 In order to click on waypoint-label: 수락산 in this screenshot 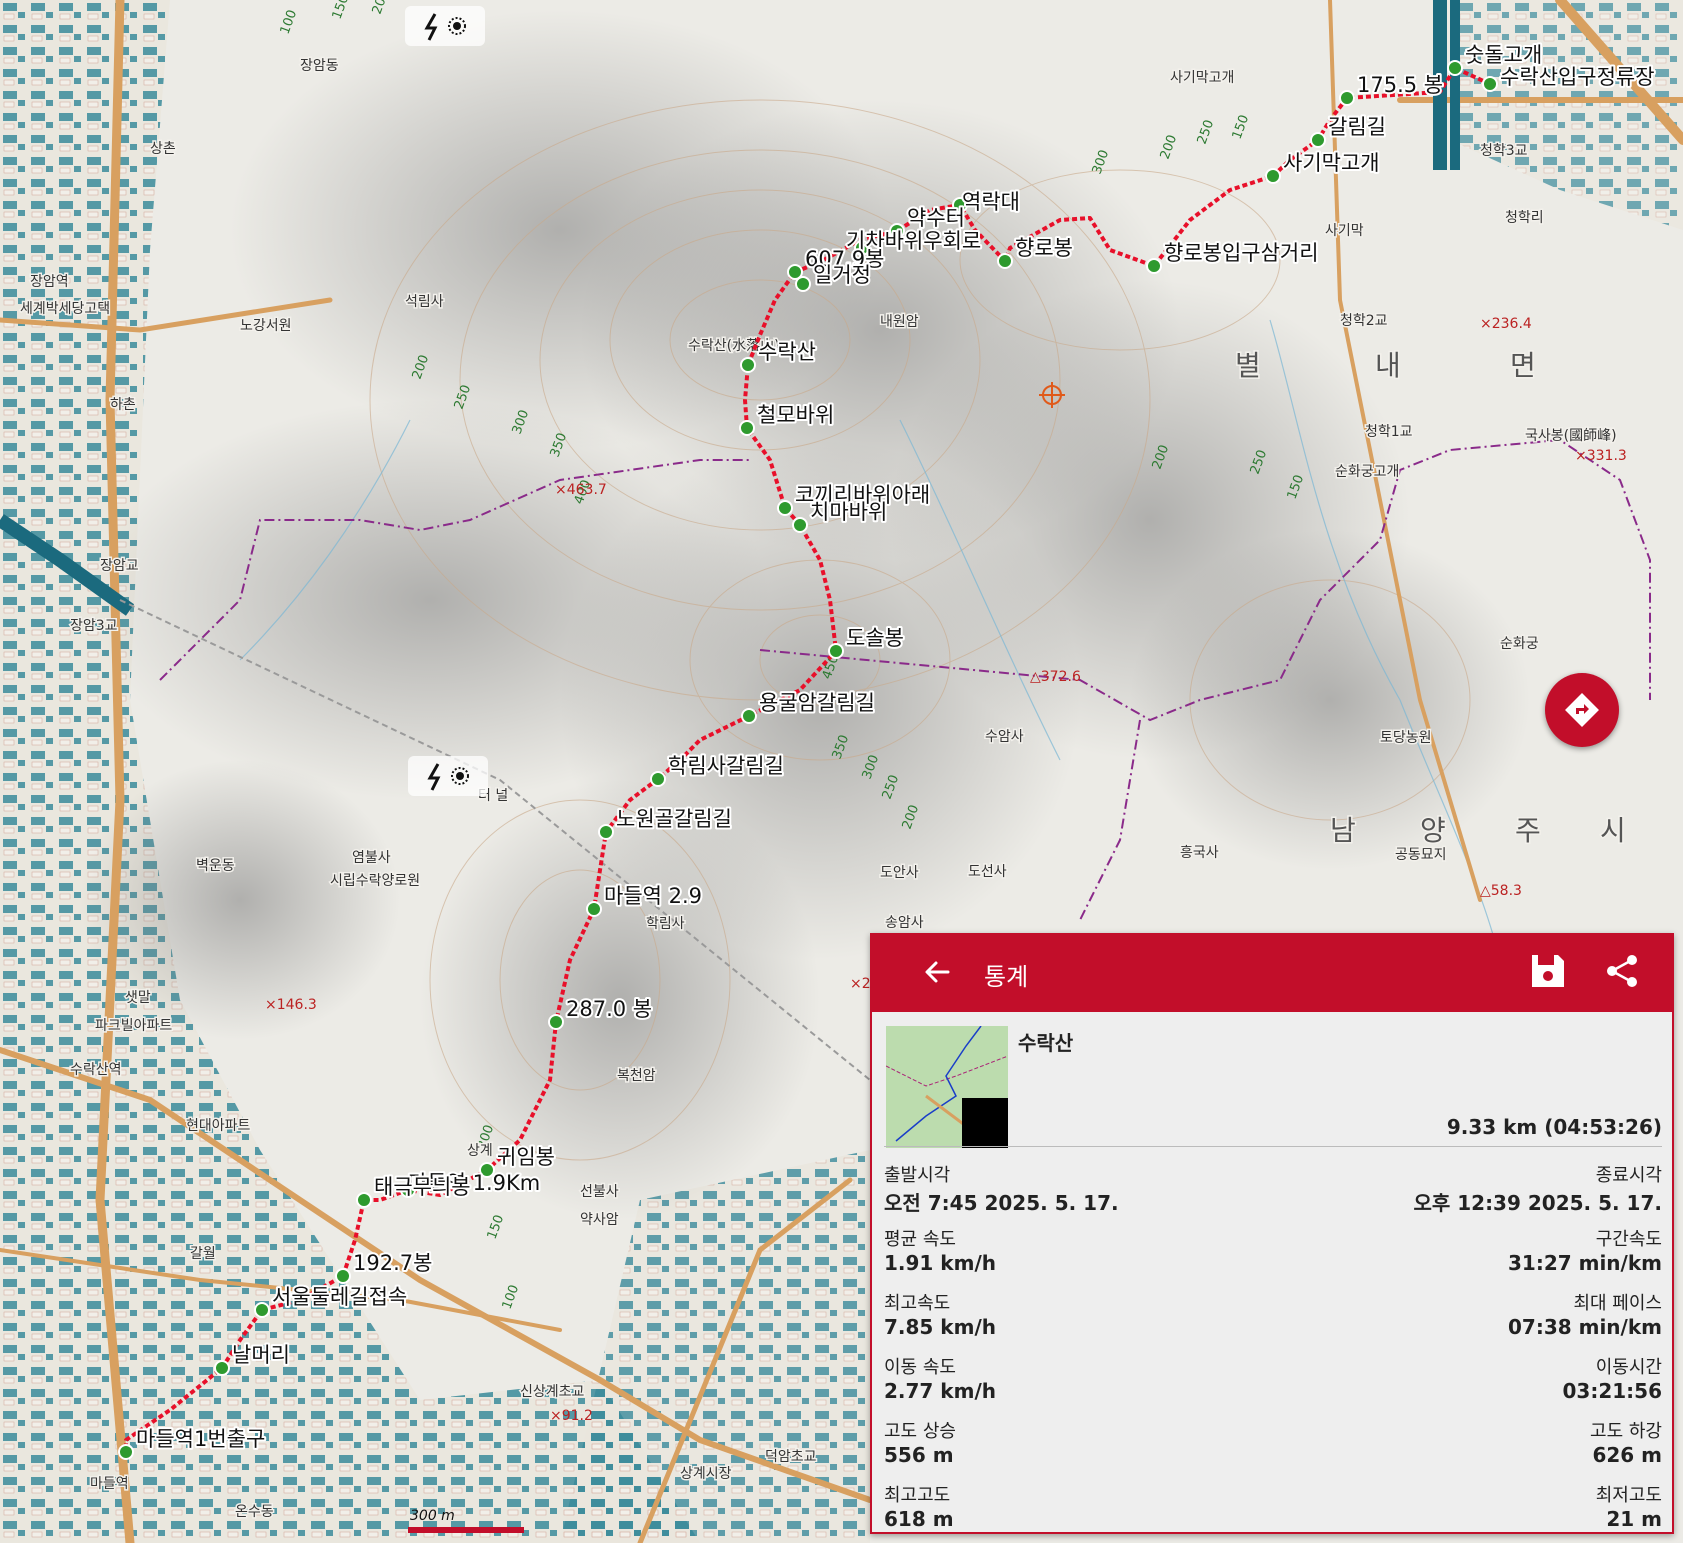, I will do `click(787, 352)`.